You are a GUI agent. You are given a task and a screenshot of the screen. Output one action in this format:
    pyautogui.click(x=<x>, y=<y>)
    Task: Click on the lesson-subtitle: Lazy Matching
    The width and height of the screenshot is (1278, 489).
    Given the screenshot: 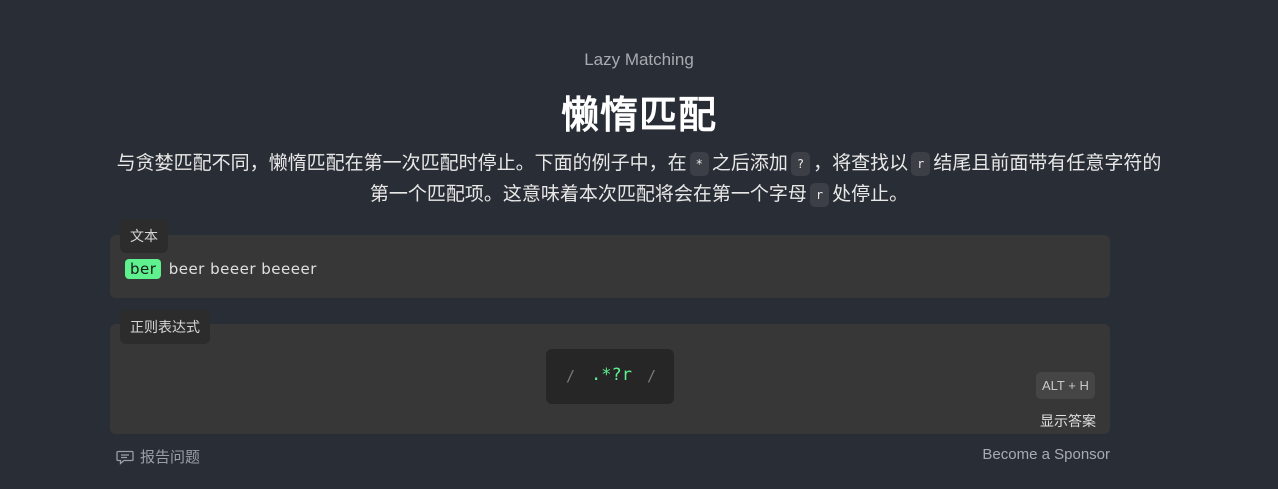 What is the action you would take?
    pyautogui.click(x=639, y=59)
    